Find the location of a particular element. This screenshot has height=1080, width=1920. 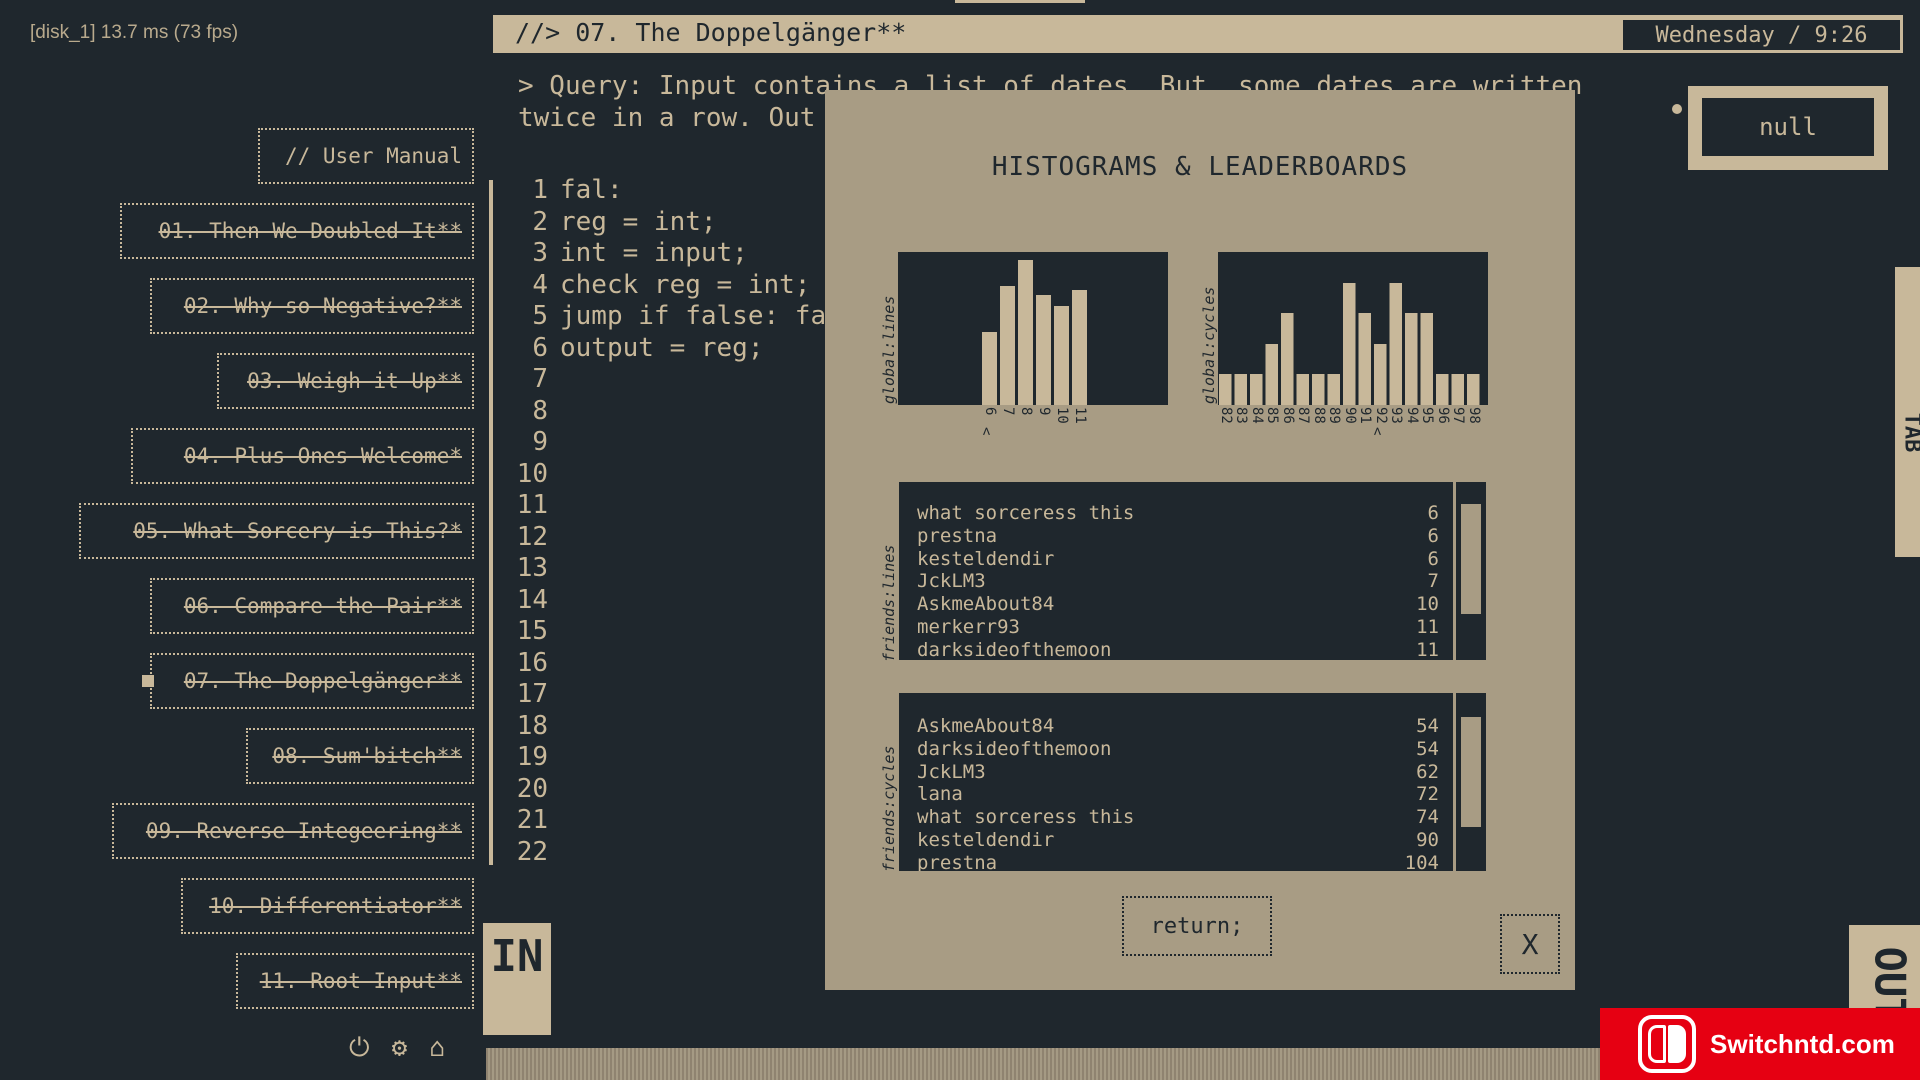

histogram-tick-label: 88 is located at coordinates (1318, 415).